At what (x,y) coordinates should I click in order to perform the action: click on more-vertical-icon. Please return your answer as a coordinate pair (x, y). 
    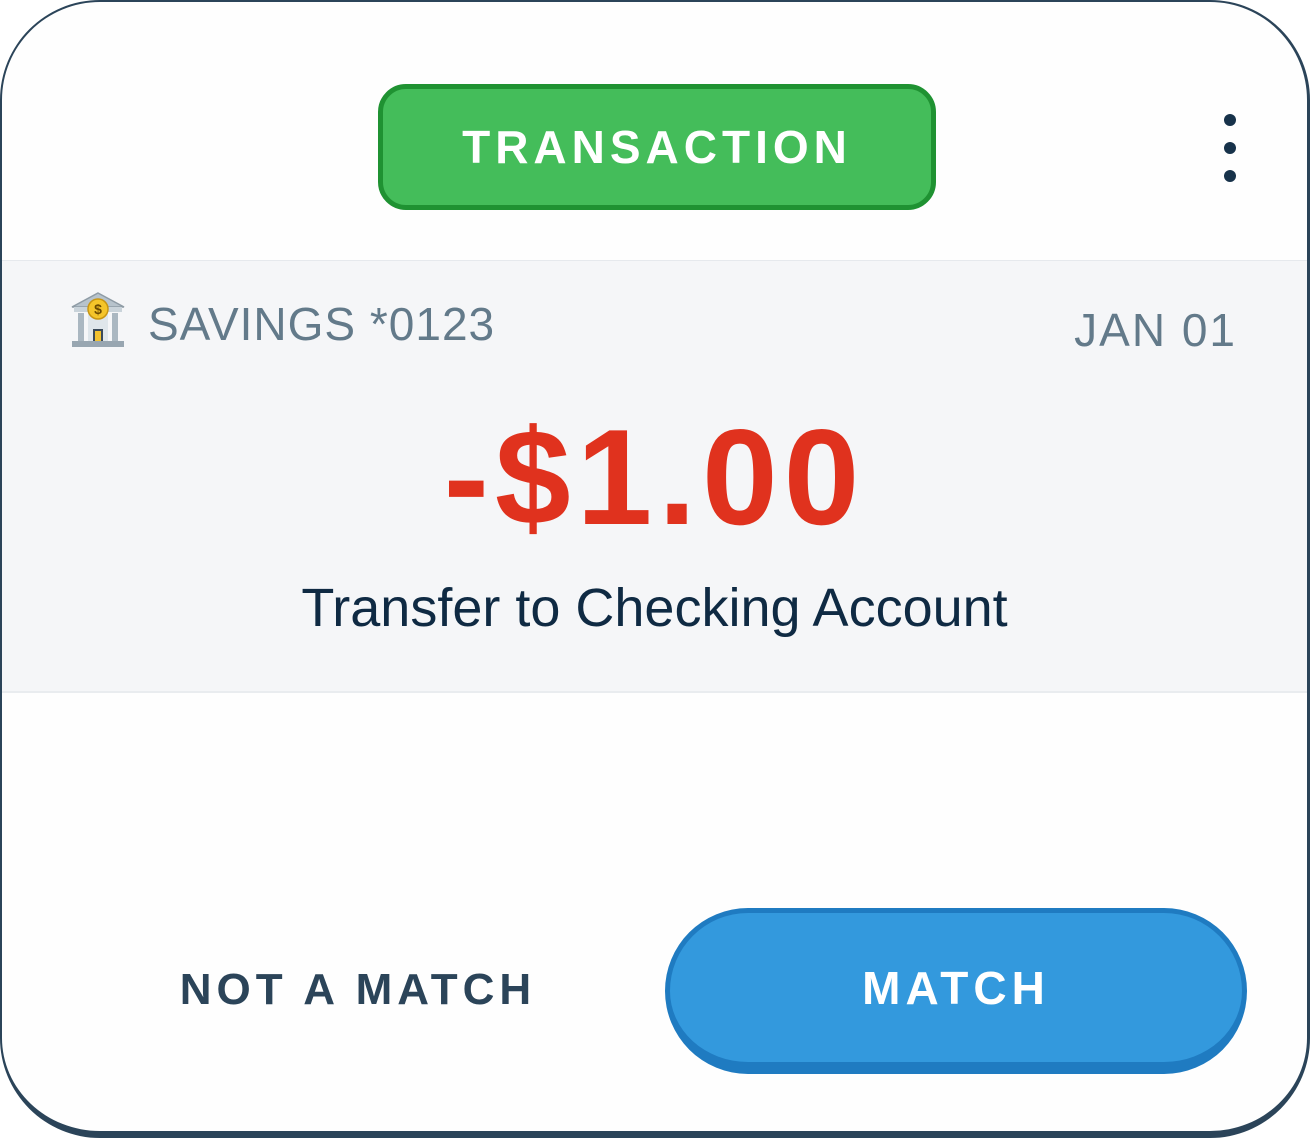
    Looking at the image, I should click on (1230, 148).